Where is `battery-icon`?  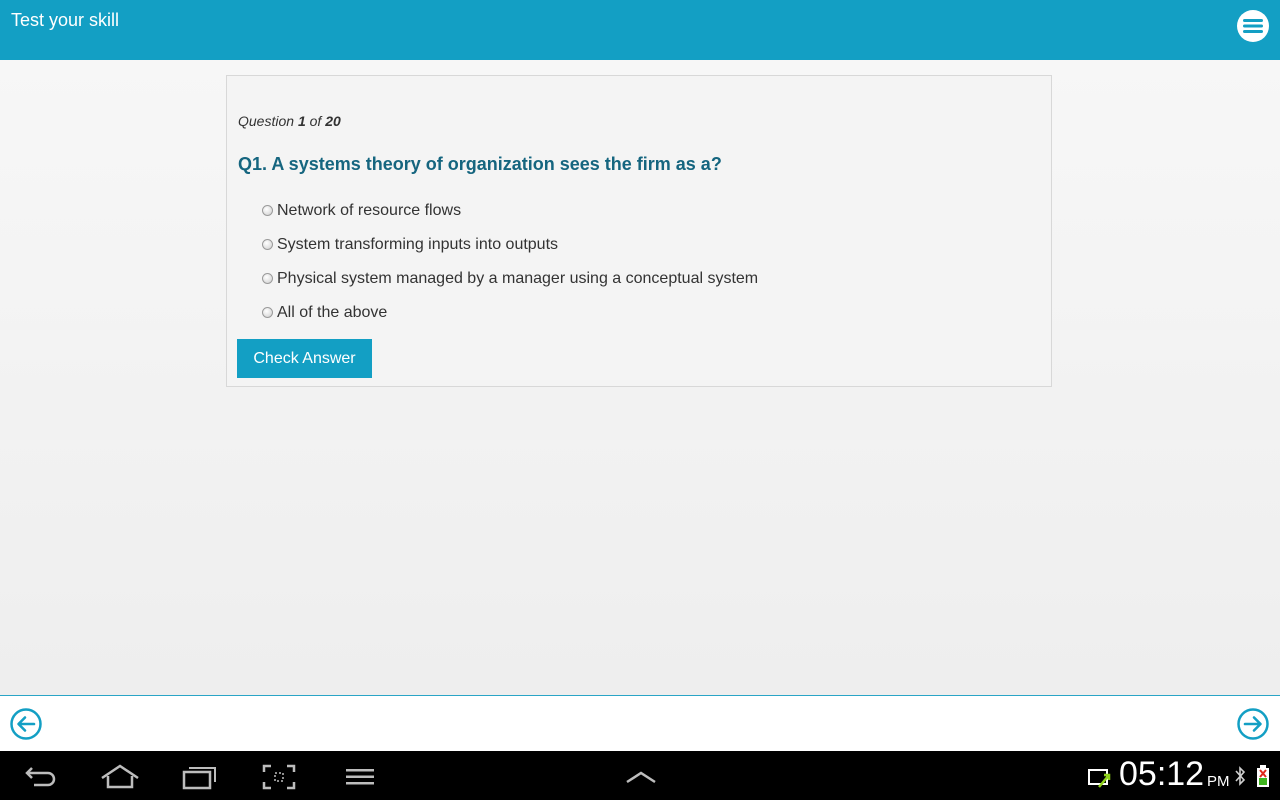
battery-icon is located at coordinates (1263, 776).